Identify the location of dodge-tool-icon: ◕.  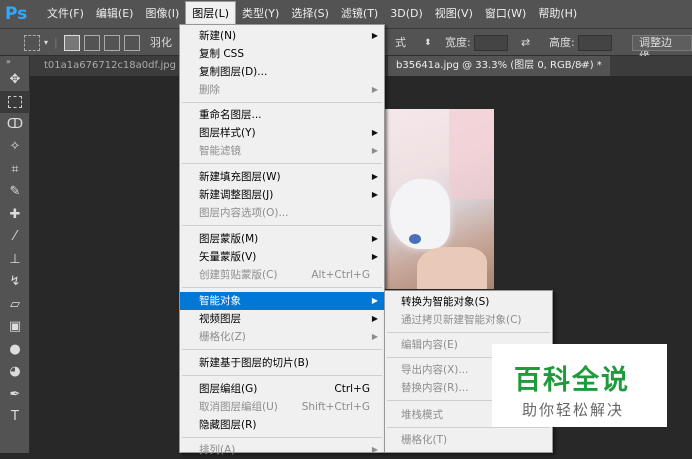
(15, 372).